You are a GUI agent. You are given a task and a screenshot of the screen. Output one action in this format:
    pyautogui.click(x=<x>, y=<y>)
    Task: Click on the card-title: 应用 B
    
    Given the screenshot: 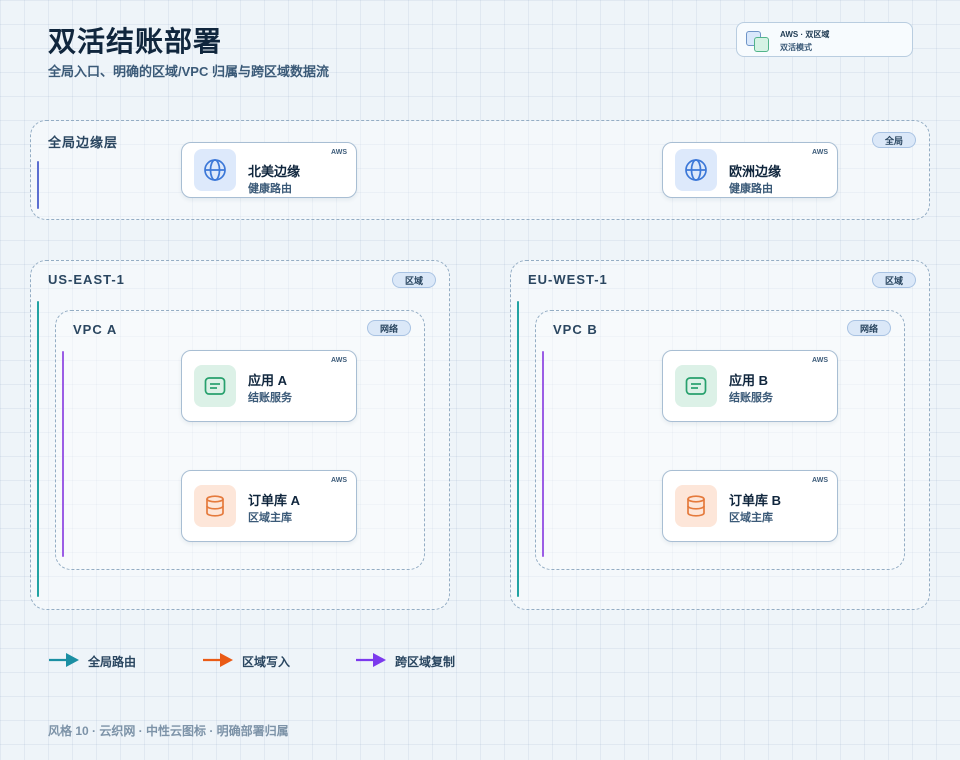 What is the action you would take?
    pyautogui.click(x=749, y=380)
    